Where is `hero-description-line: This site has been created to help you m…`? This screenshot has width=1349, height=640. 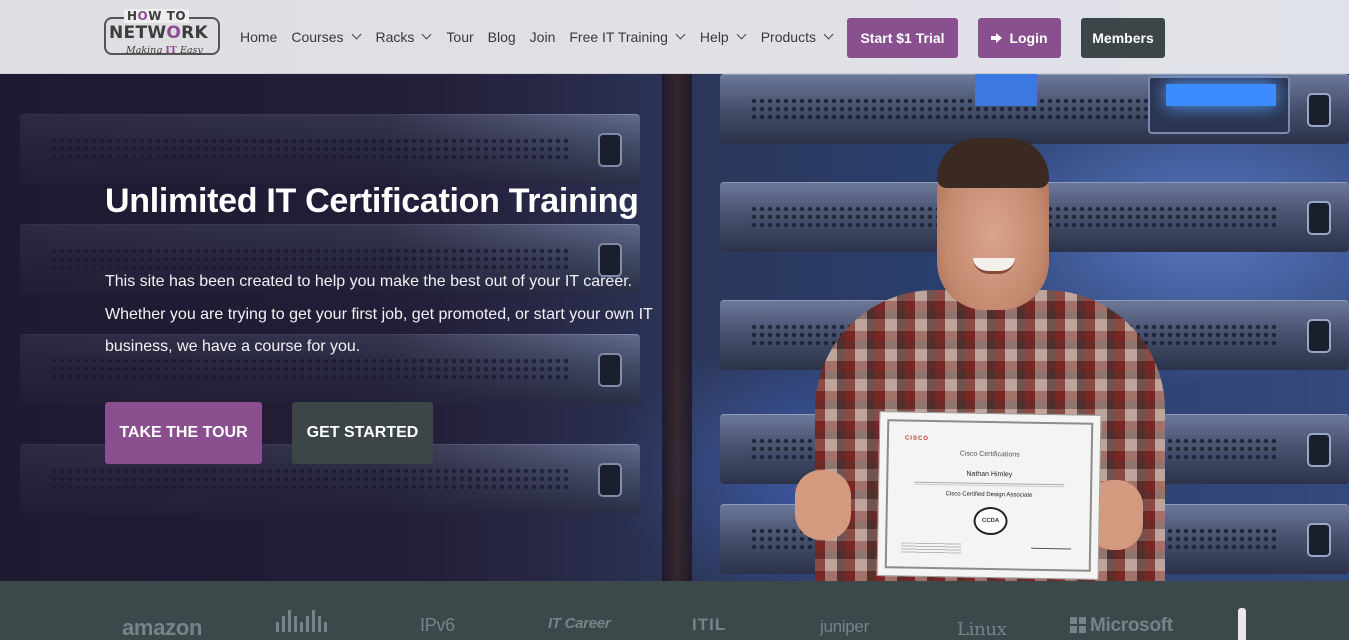
hero-description-line: This site has been created to help you m… is located at coordinates (369, 281).